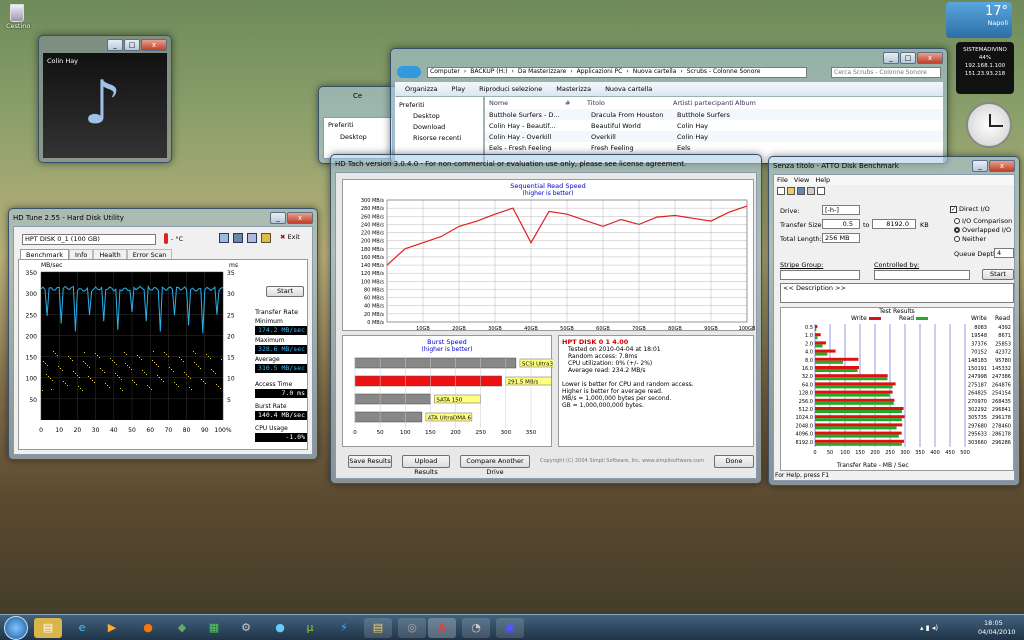 The image size is (1024, 640). I want to click on neither-radio: Neither, so click(970, 239).